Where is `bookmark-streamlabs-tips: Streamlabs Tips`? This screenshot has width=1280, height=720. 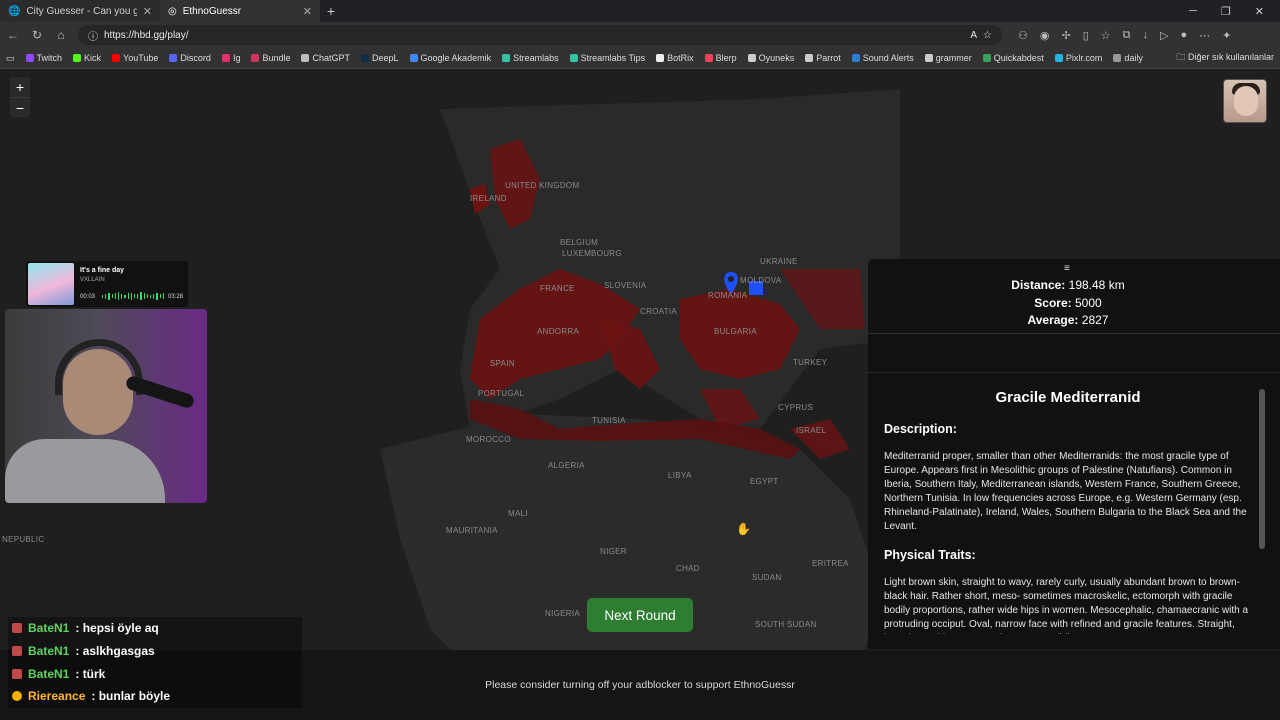 bookmark-streamlabs-tips: Streamlabs Tips is located at coordinates (607, 58).